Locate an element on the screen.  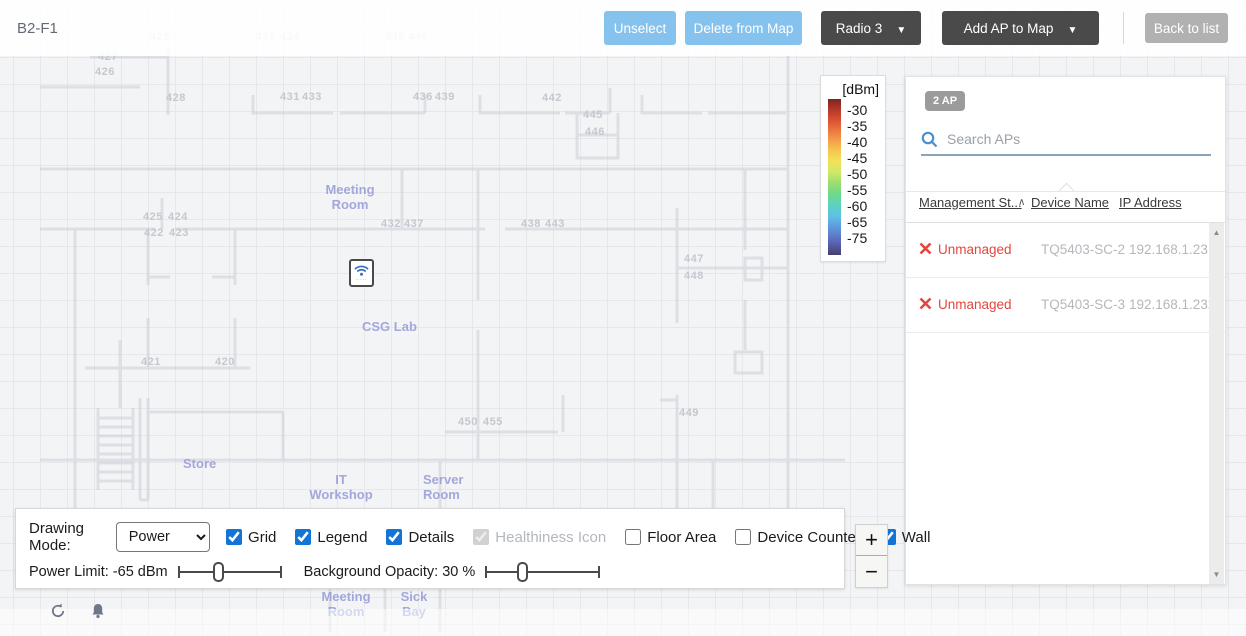
room-number: 423 is located at coordinates (179, 233).